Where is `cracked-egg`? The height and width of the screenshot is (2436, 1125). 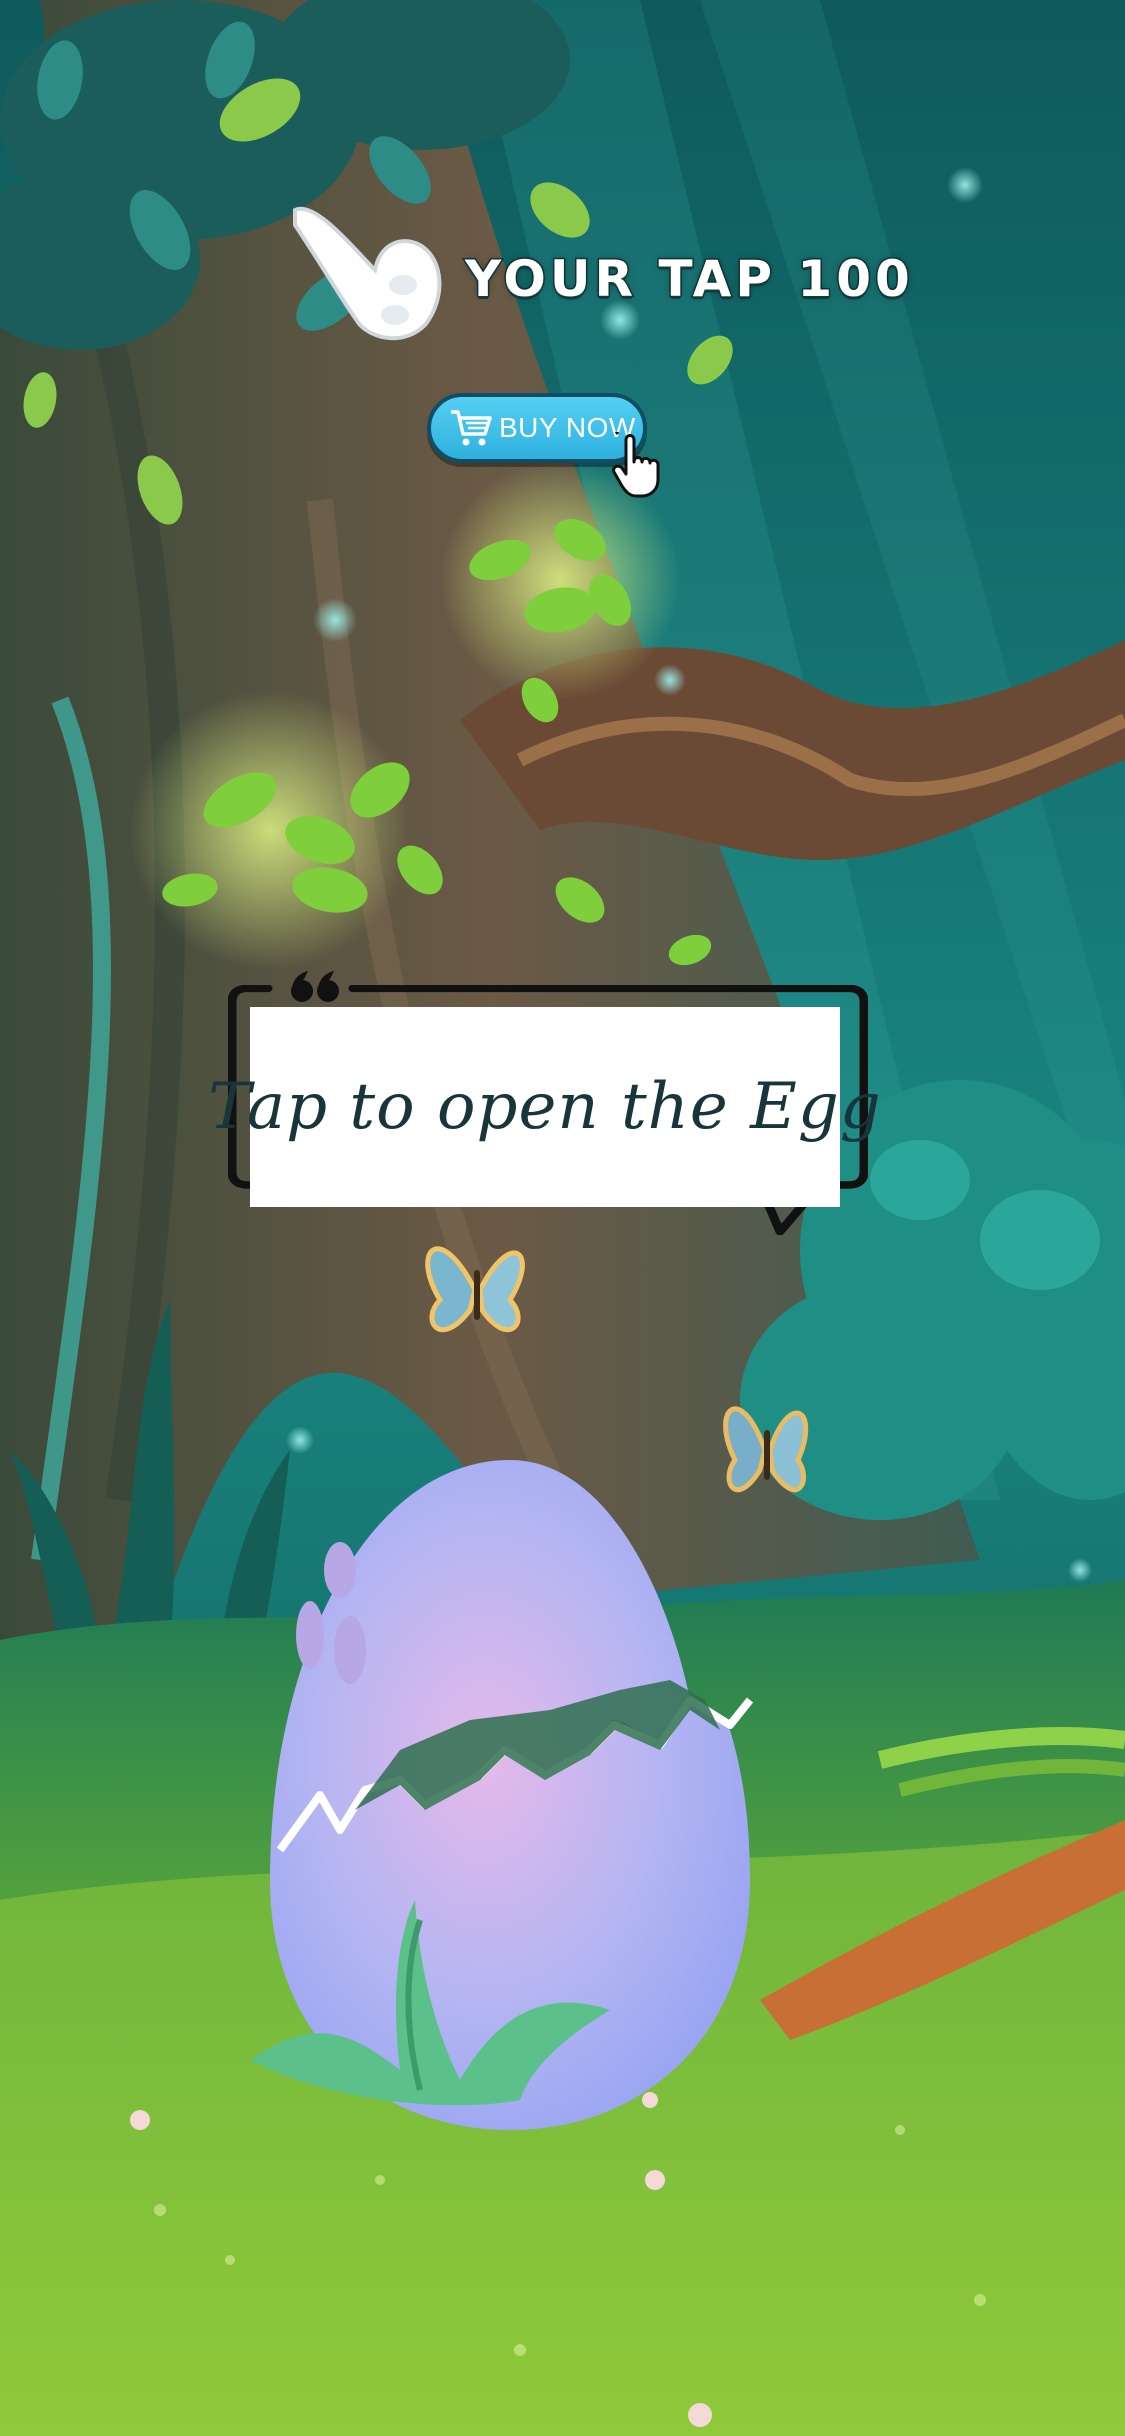
cracked-egg is located at coordinates (510, 1795).